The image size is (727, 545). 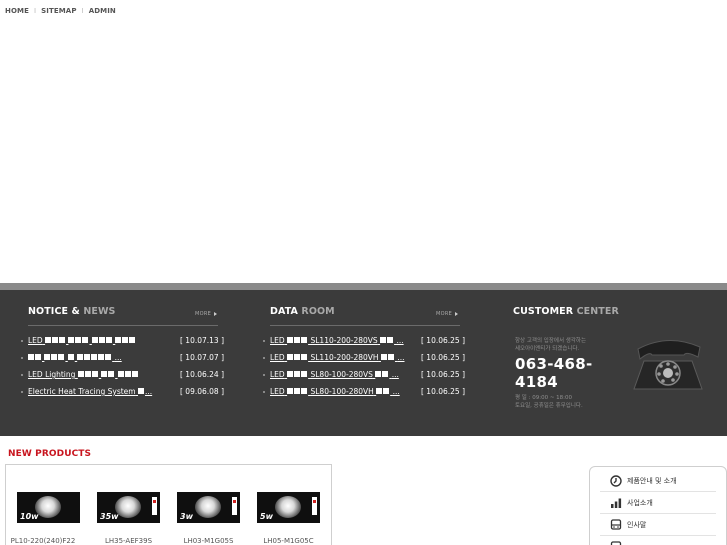 What do you see at coordinates (447, 314) in the screenshot?
I see `dataroom-more-link: MORE` at bounding box center [447, 314].